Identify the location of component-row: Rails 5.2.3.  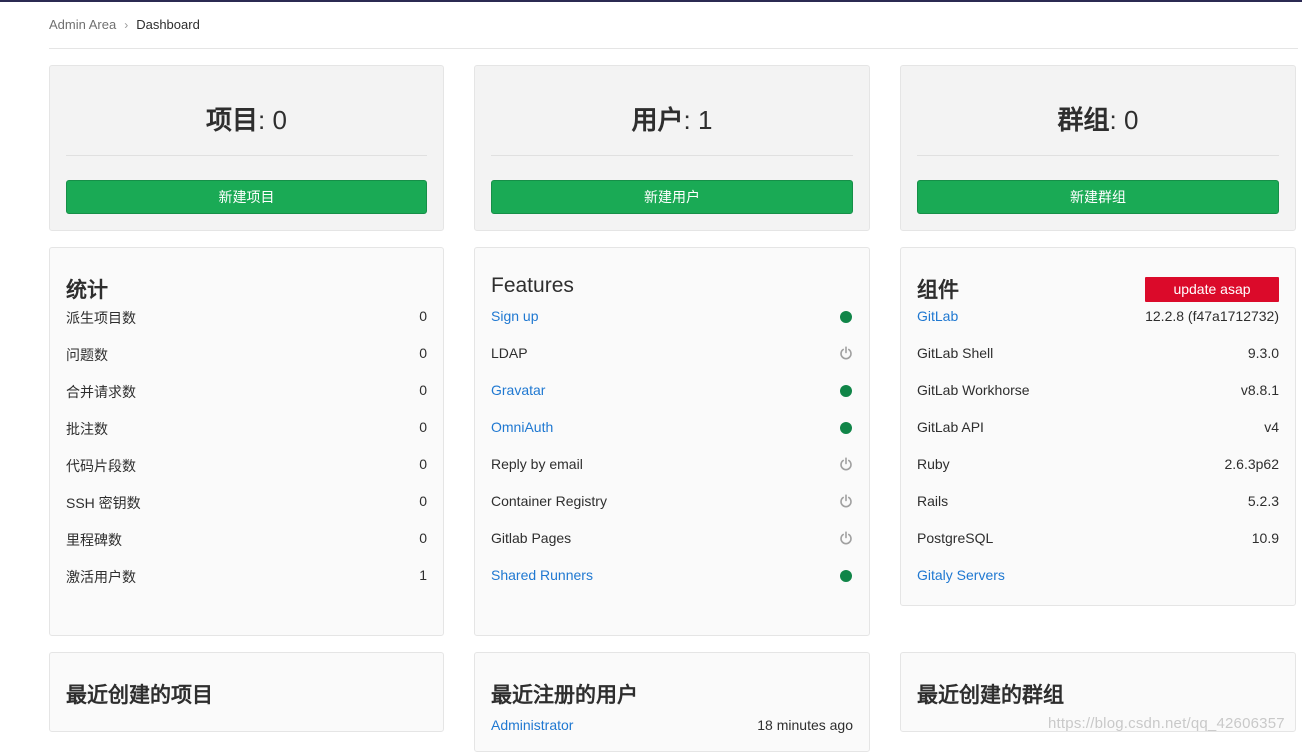
(1098, 501).